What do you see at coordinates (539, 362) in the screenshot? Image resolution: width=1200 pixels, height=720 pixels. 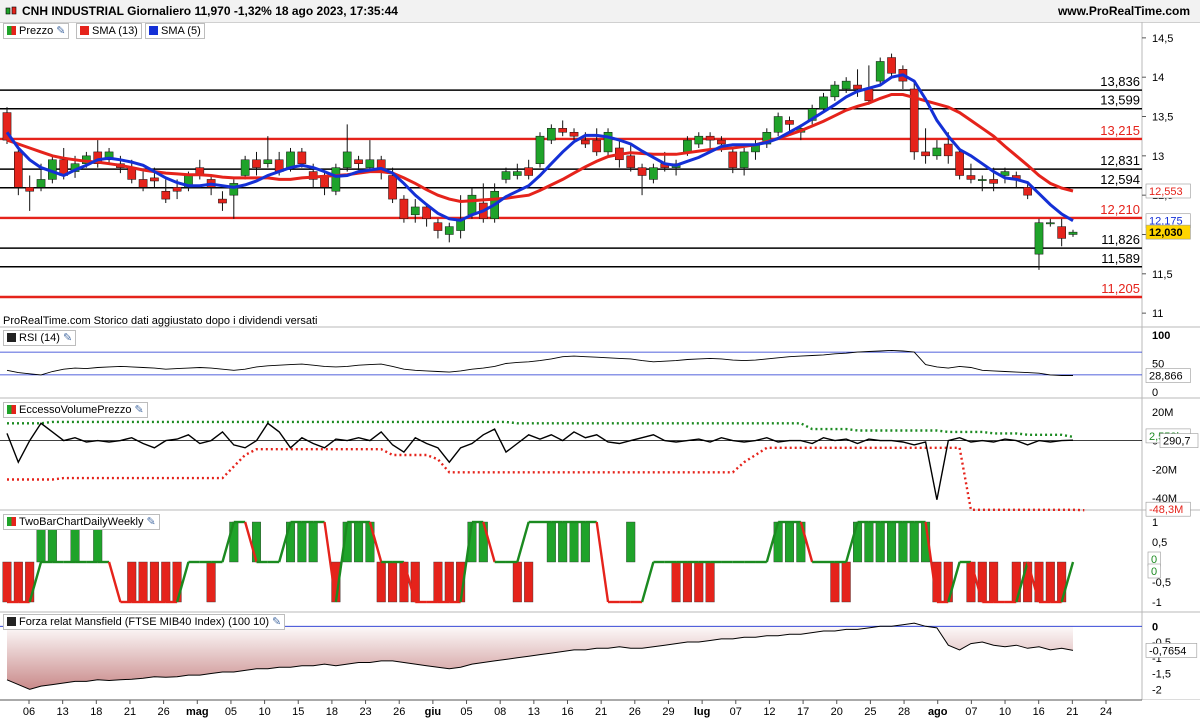 I see `rsi-line` at bounding box center [539, 362].